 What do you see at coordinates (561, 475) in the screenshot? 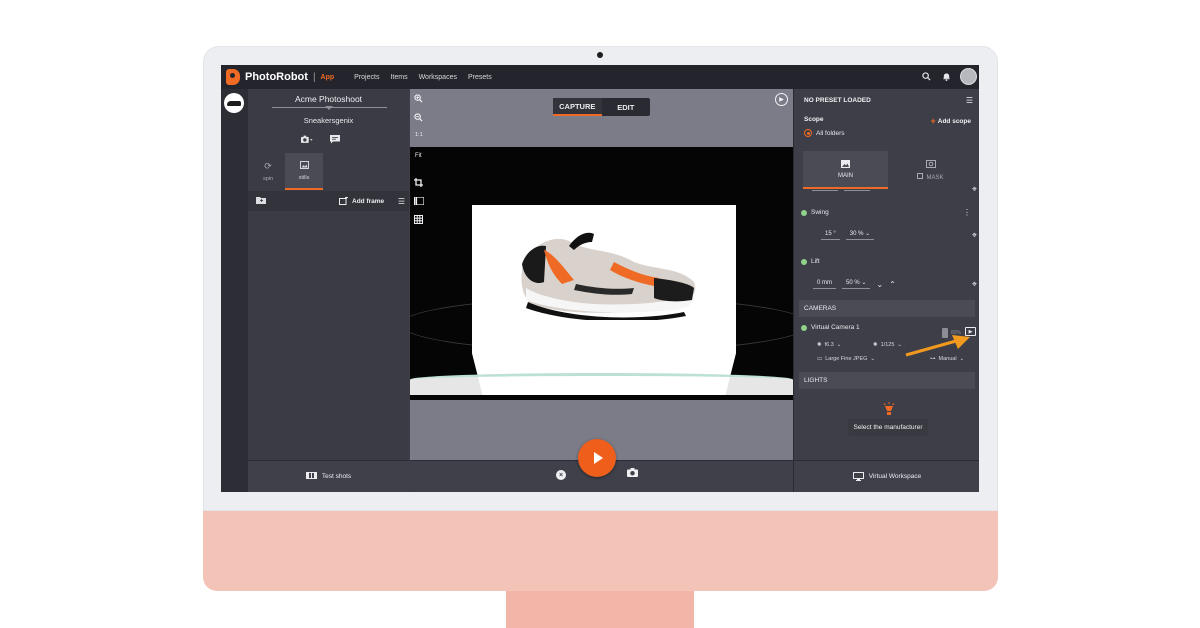
I see `cancel-capture-button: ×` at bounding box center [561, 475].